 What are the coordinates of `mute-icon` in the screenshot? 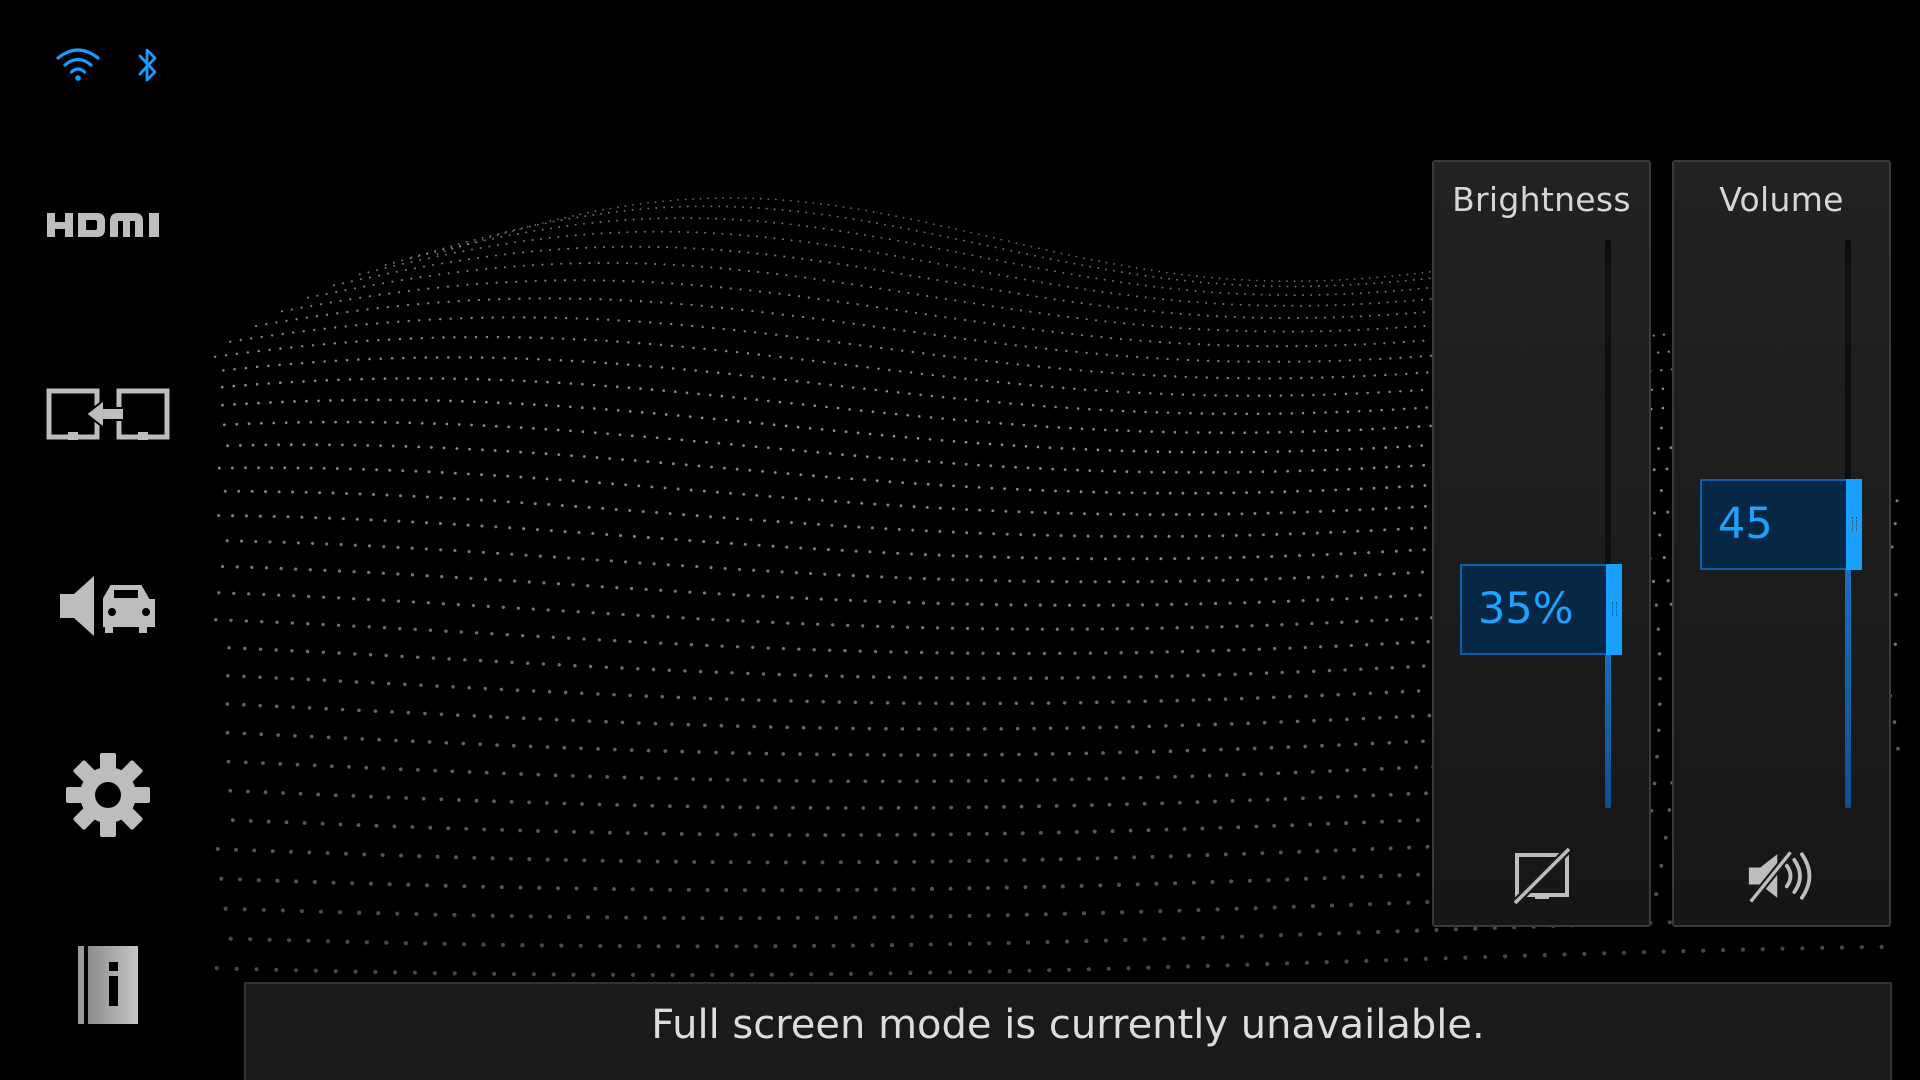 It's located at (1779, 876).